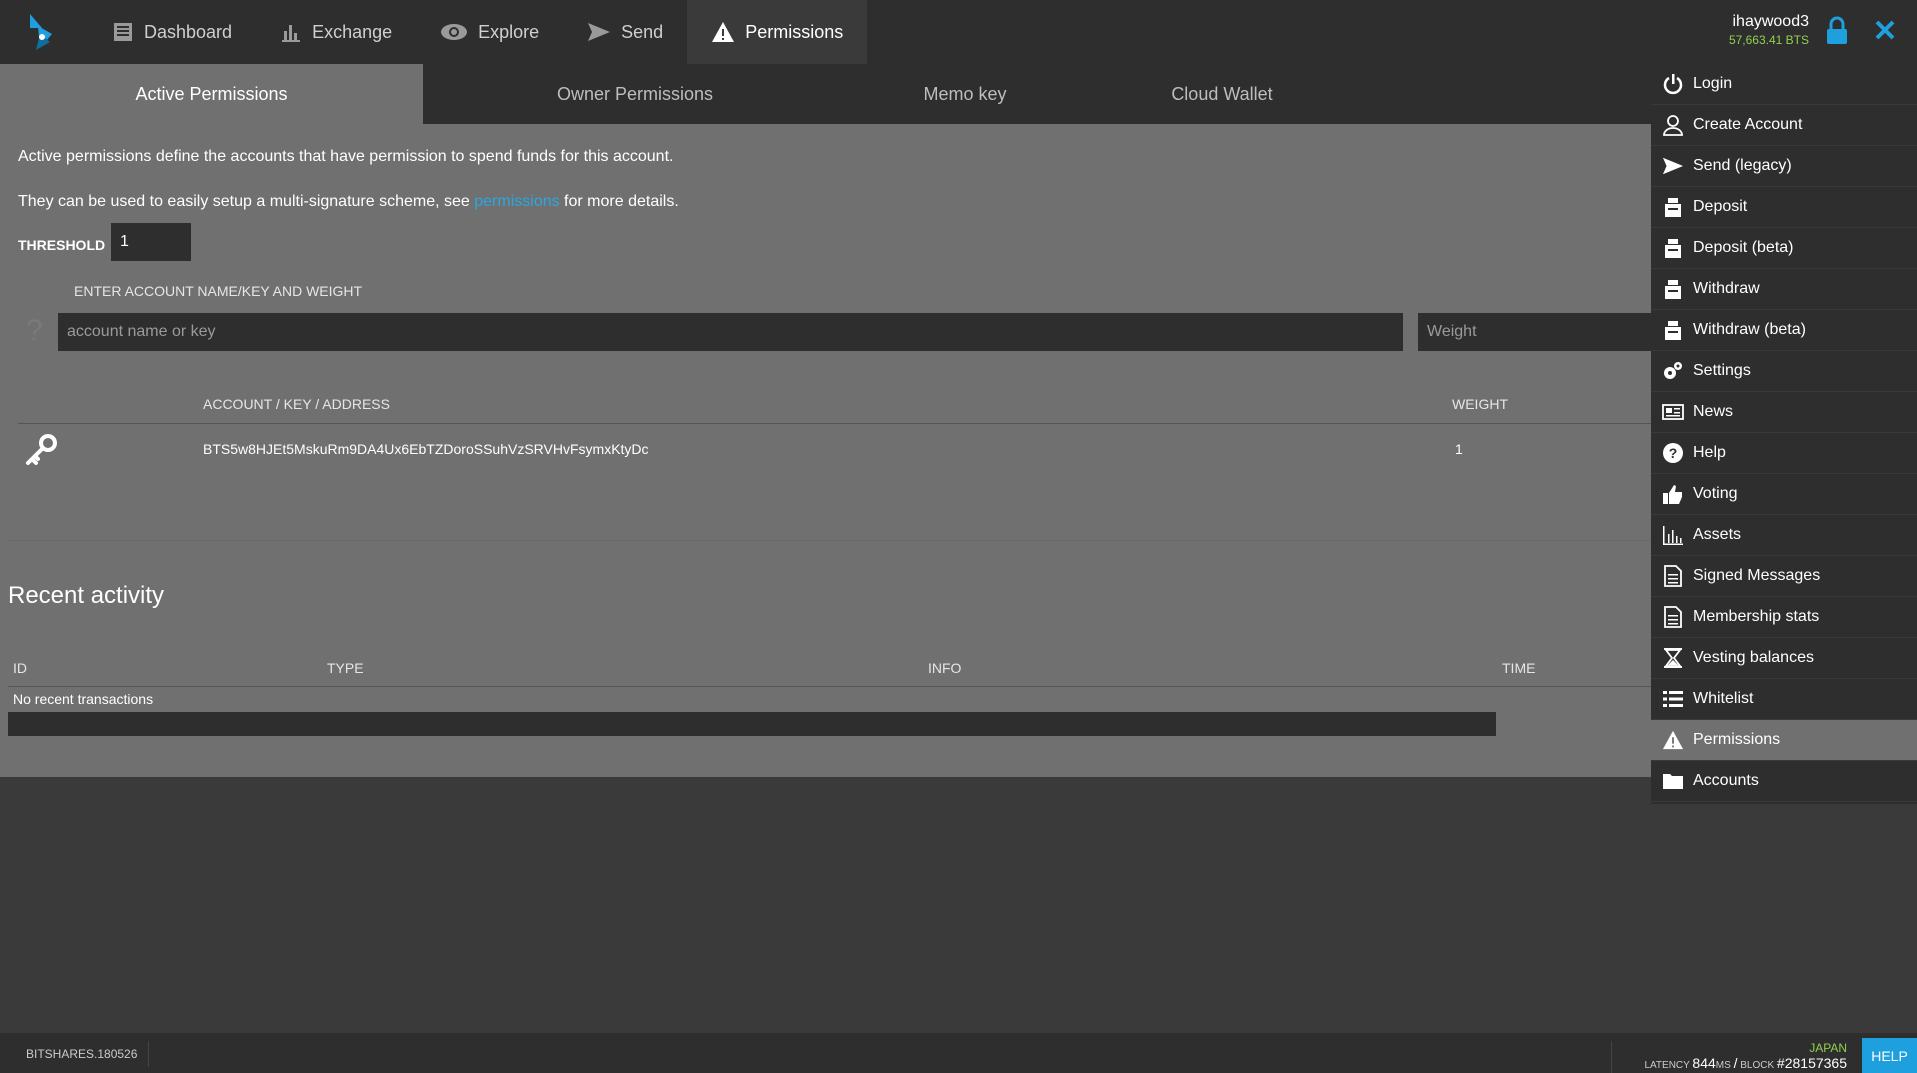 Image resolution: width=1917 pixels, height=1073 pixels. I want to click on help-icon: ?, so click(1673, 453).